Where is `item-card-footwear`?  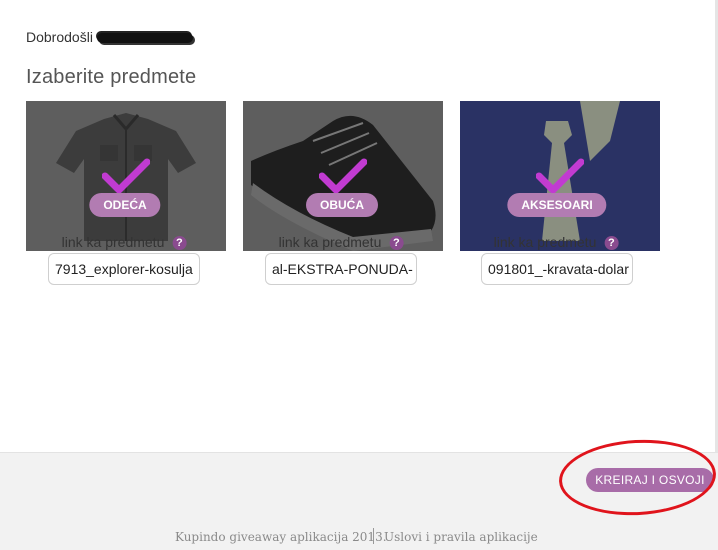 item-card-footwear is located at coordinates (343, 176).